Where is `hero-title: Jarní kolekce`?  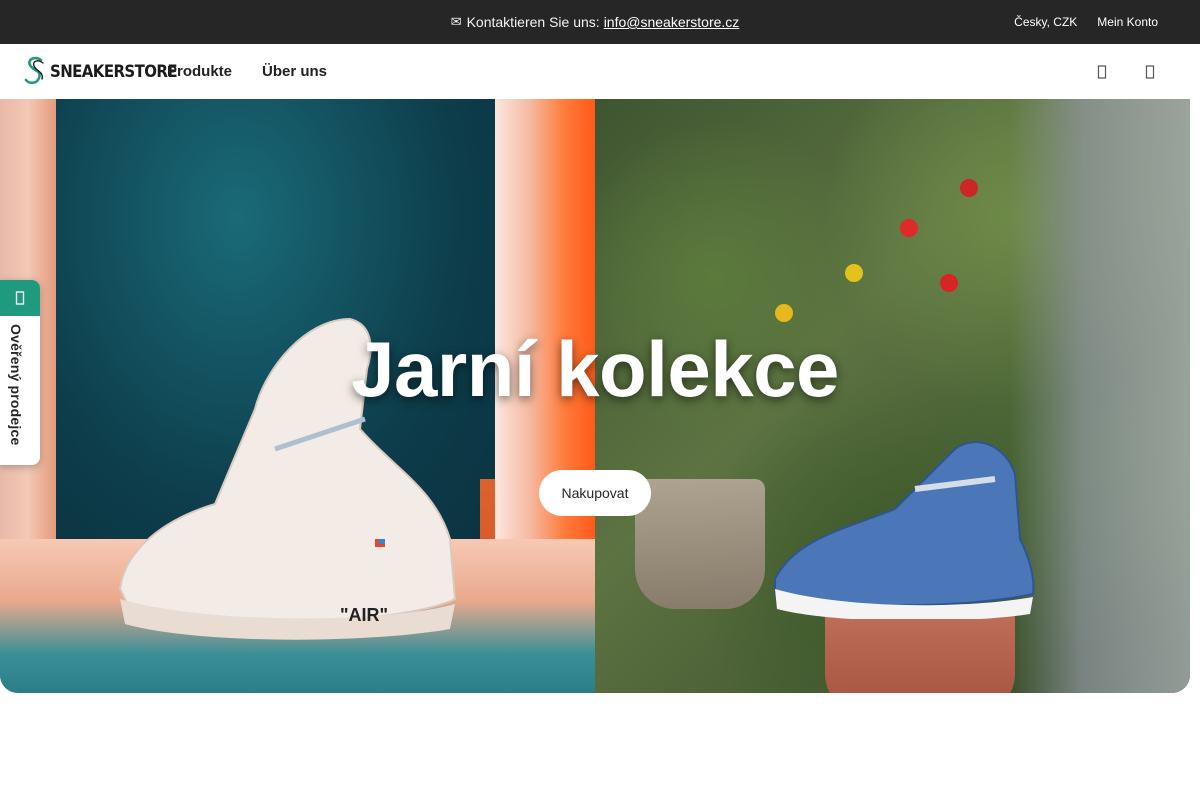 hero-title: Jarní kolekce is located at coordinates (595, 369).